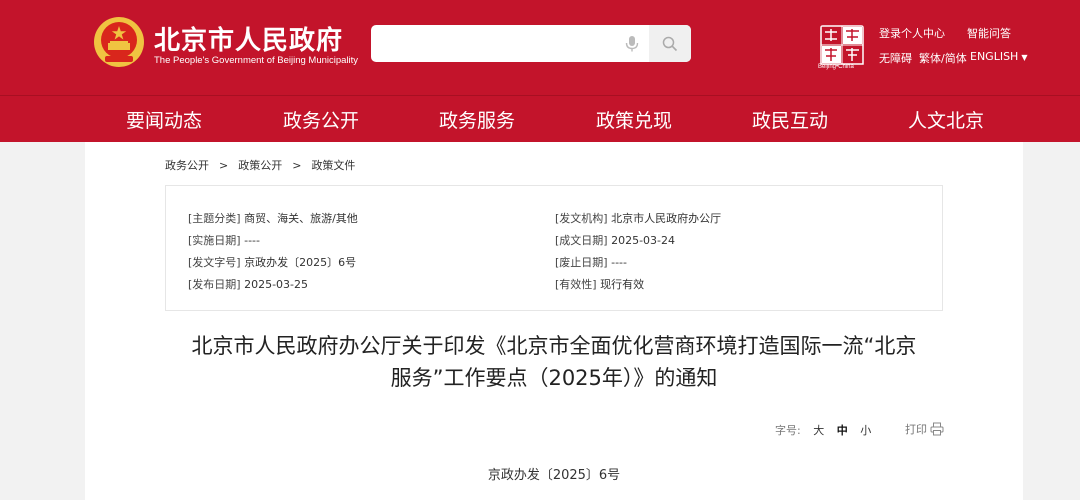  Describe the element at coordinates (321, 119) in the screenshot. I see `nav-item-gov-affairs: 政务公开` at that location.